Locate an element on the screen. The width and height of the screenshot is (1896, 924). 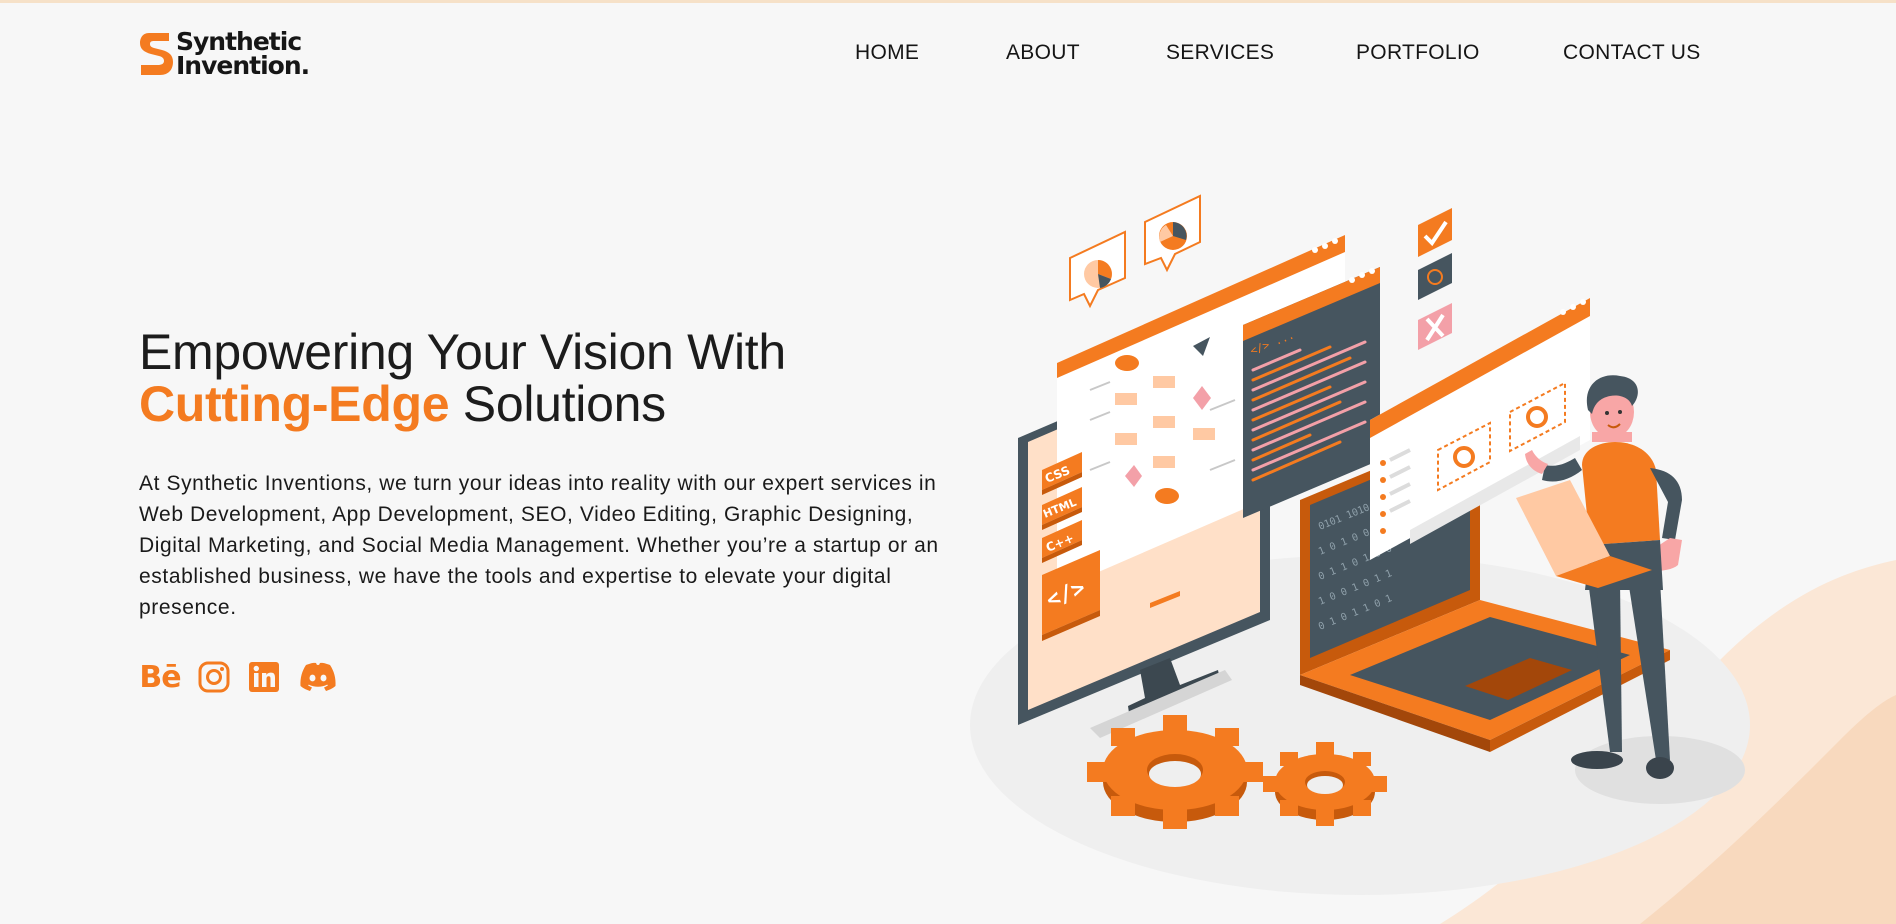
hero-title-accent: Cutting-Edge is located at coordinates (294, 404).